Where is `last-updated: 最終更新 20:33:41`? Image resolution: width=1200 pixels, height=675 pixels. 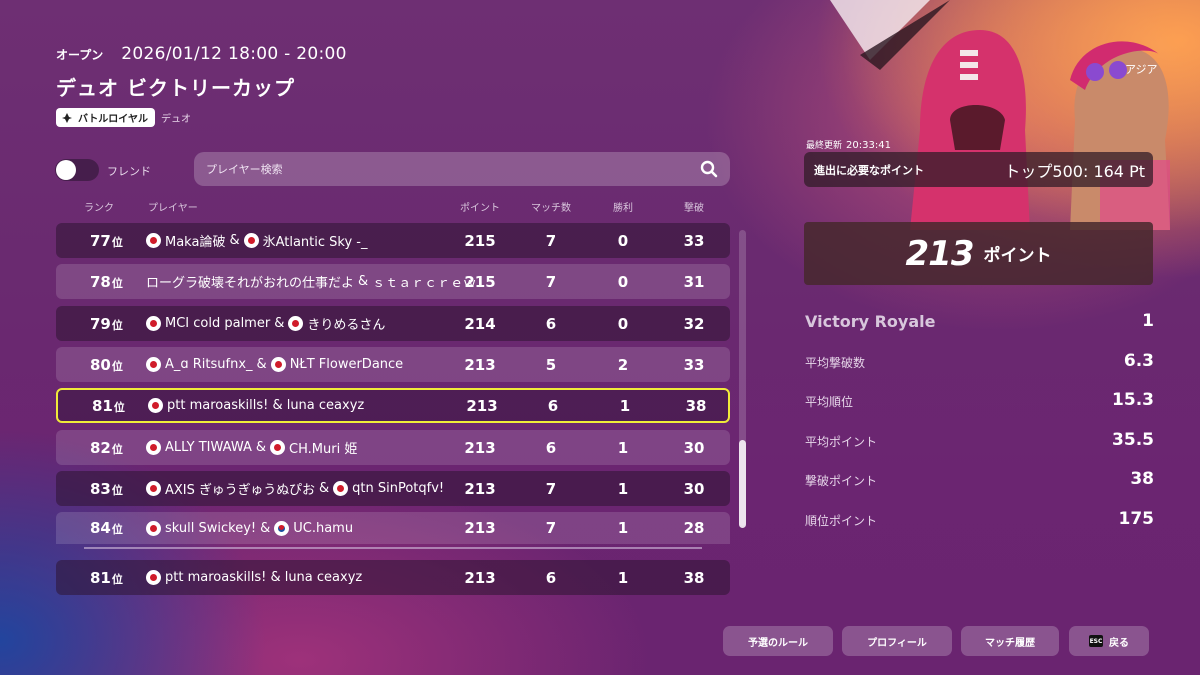
last-updated: 最終更新 20:33:41 is located at coordinates (848, 144).